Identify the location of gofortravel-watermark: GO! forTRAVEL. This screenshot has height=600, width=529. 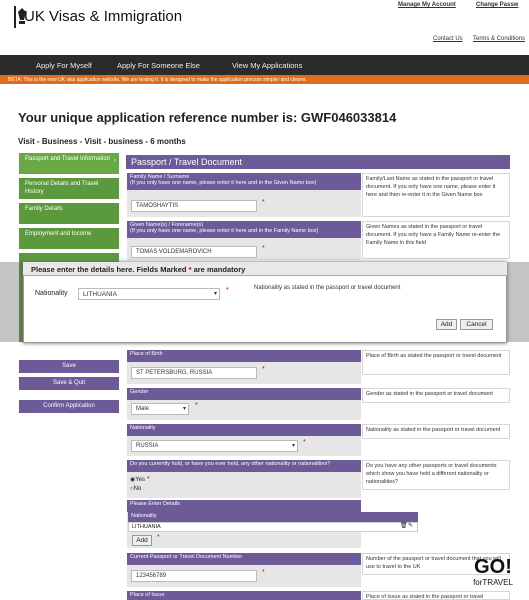
(493, 578).